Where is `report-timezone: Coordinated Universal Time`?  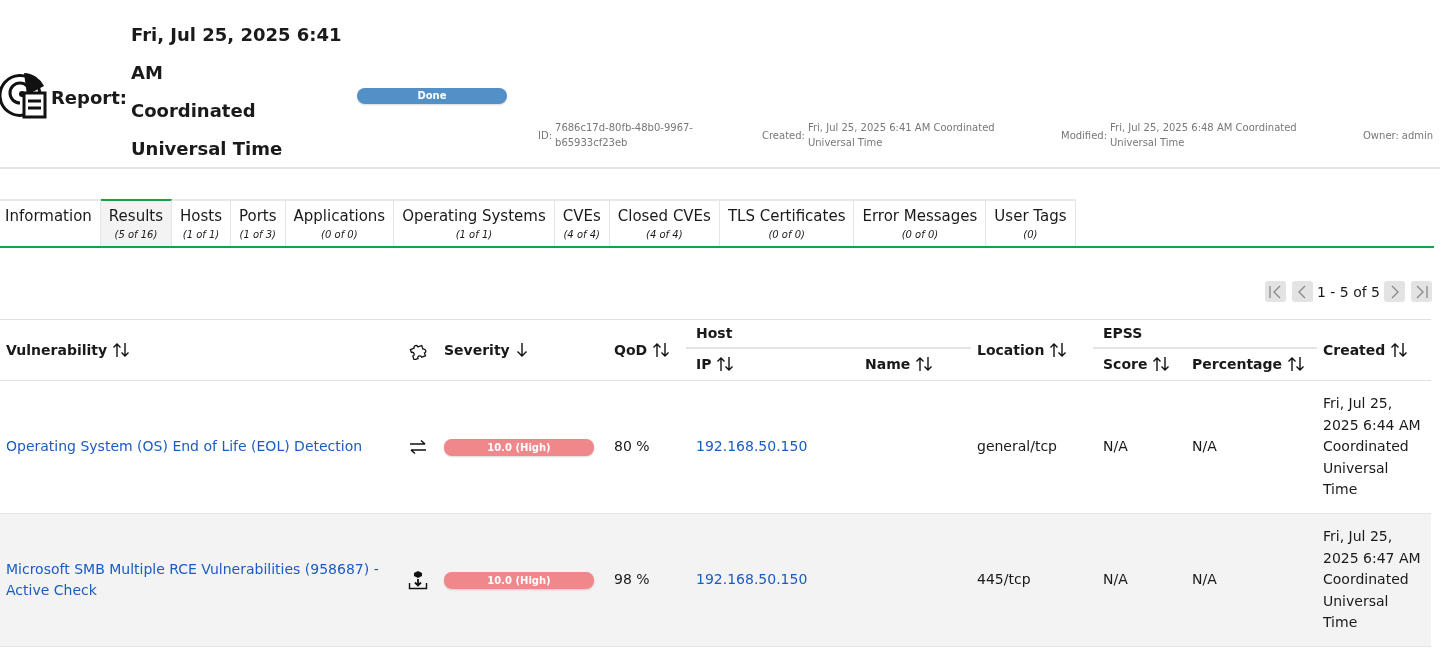 report-timezone: Coordinated Universal Time is located at coordinates (207, 130).